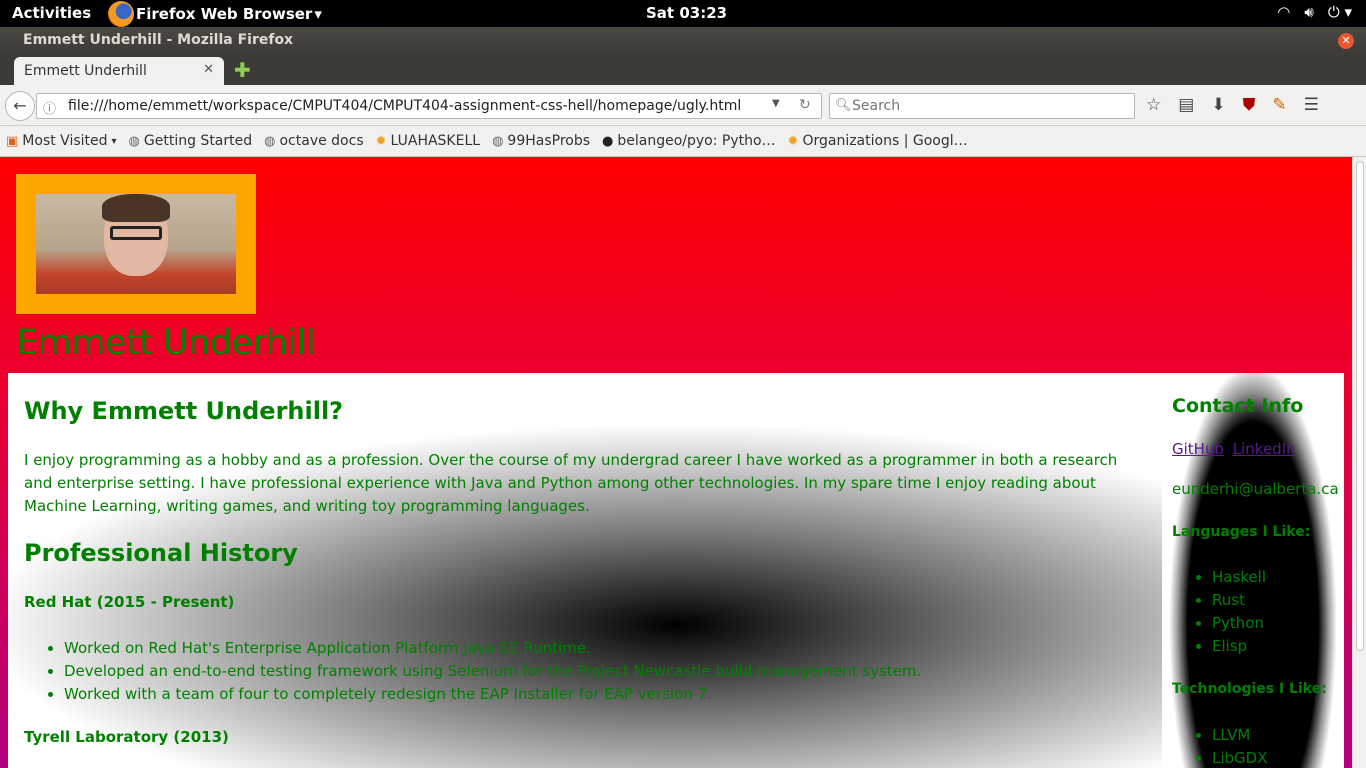 The height and width of the screenshot is (768, 1366). I want to click on bookmark-getting-started: ◍ Getting Started, so click(191, 141).